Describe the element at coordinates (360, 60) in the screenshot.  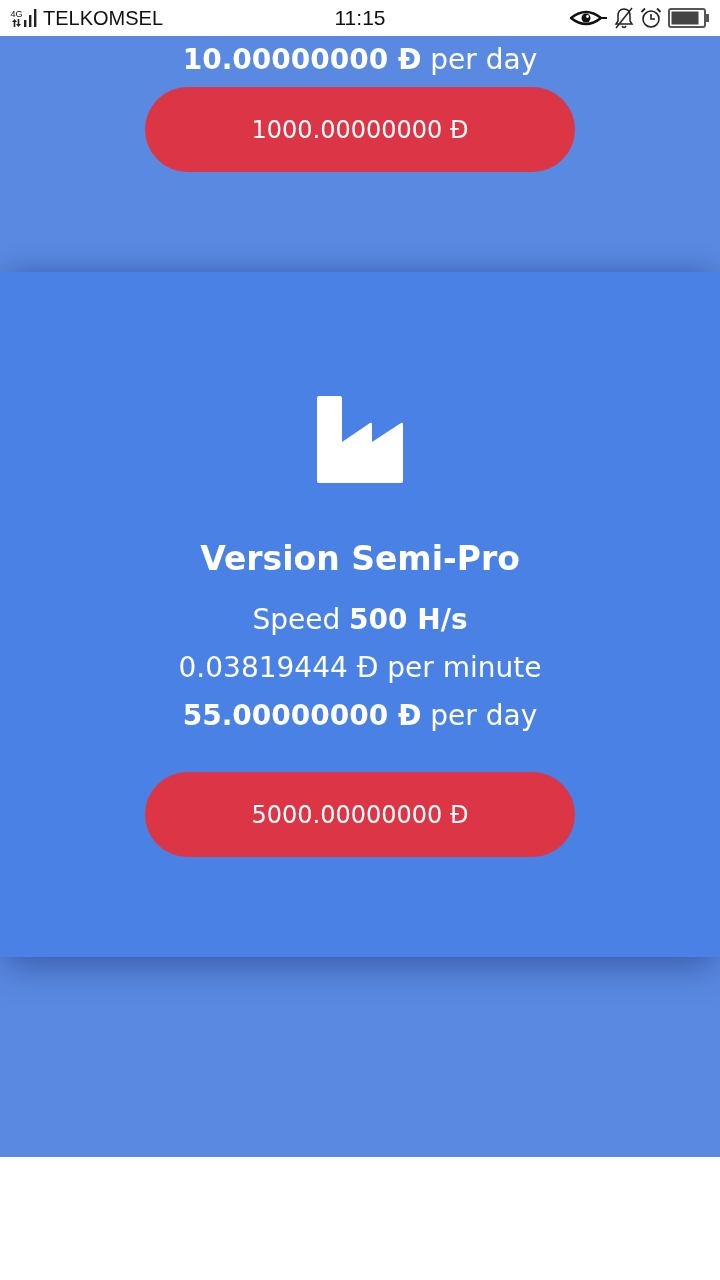
I see `plan-detail-text: 10.00000000 Đ per day` at that location.